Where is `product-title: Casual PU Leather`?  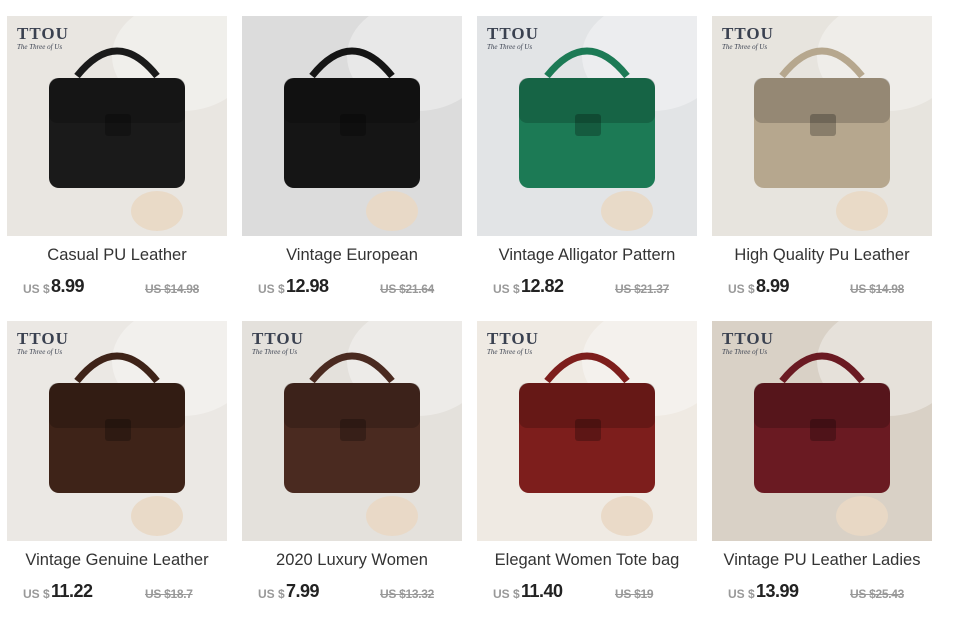 product-title: Casual PU Leather is located at coordinates (117, 255).